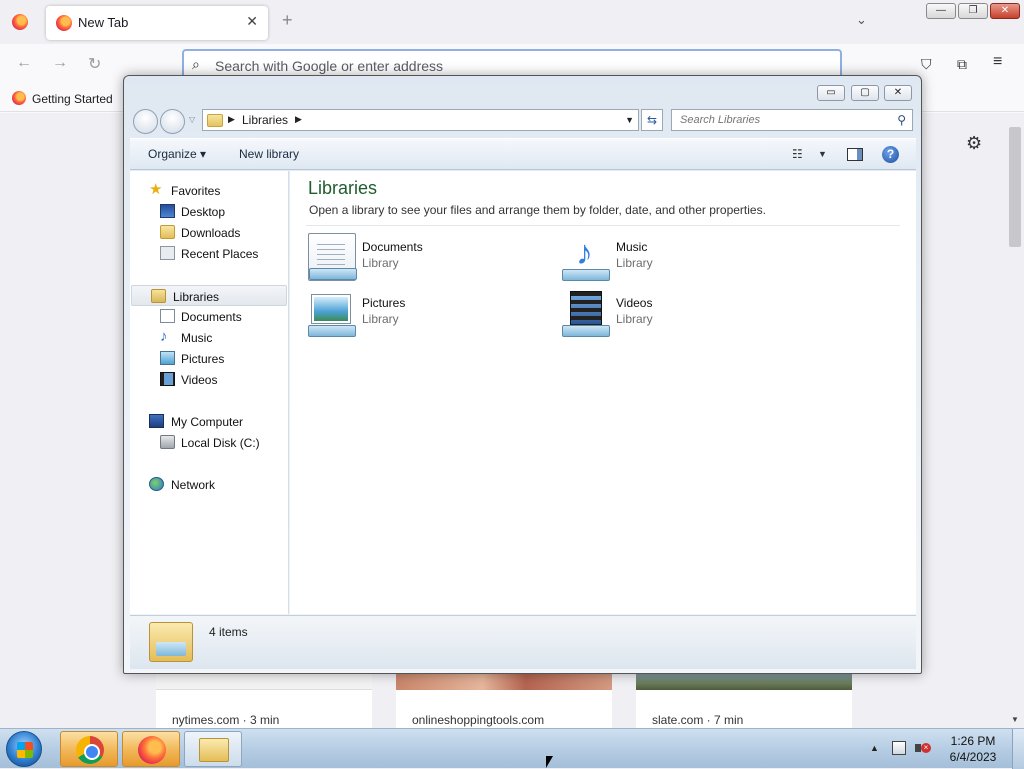 This screenshot has width=1024, height=769. I want to click on nav-label: Favorites, so click(196, 191).